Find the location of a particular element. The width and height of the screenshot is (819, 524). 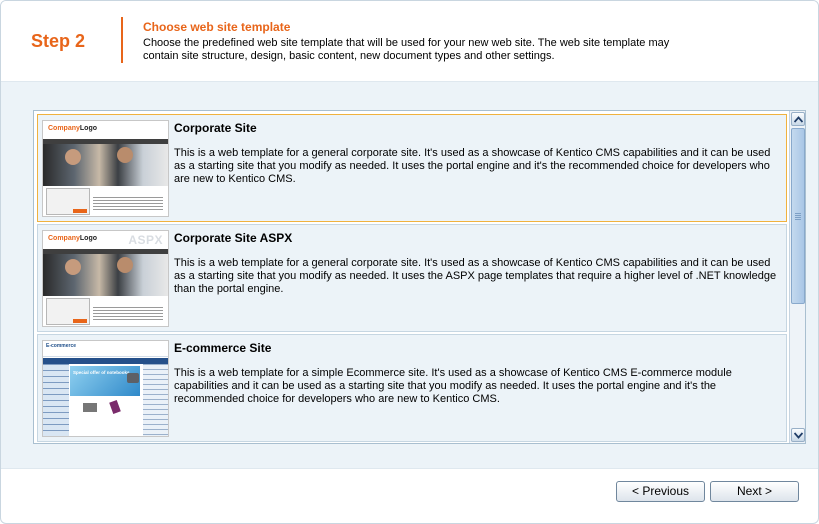

thumbnail-logo: E-commerce is located at coordinates (61, 346).